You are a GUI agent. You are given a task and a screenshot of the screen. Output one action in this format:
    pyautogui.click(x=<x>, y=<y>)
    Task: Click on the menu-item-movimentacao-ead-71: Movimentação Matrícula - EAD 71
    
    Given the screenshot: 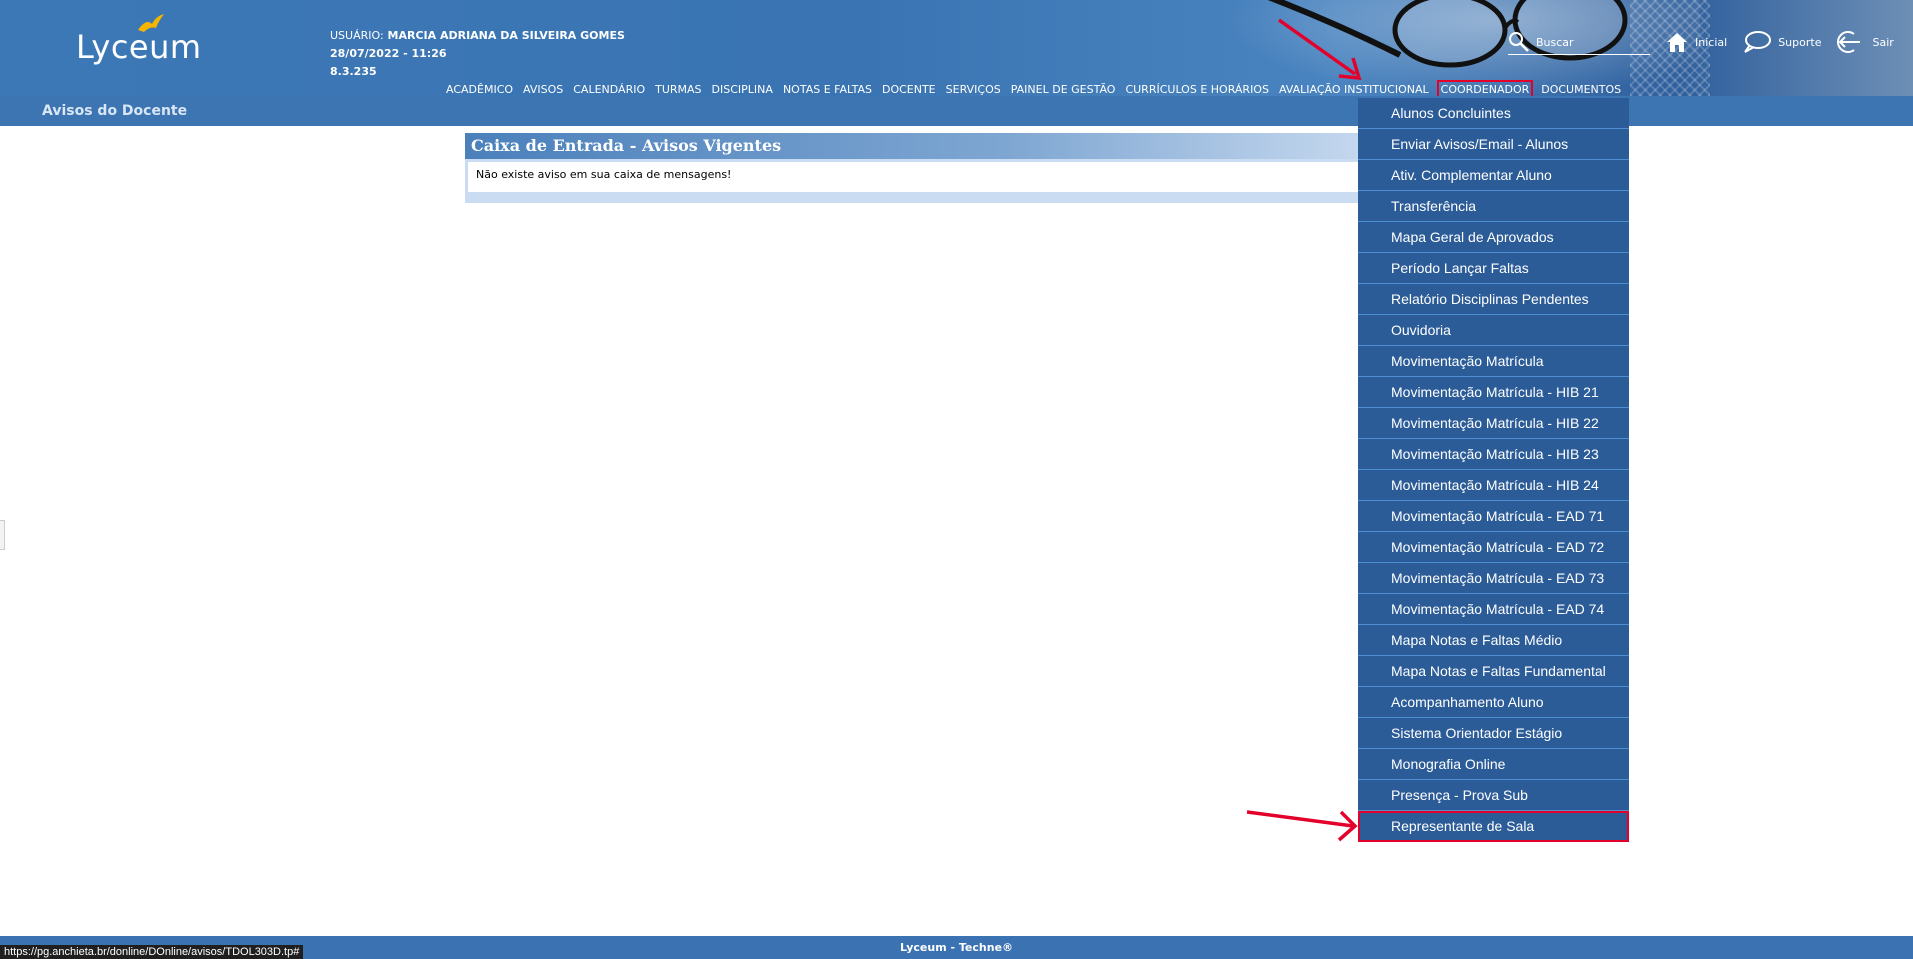 What is the action you would take?
    pyautogui.click(x=1493, y=516)
    